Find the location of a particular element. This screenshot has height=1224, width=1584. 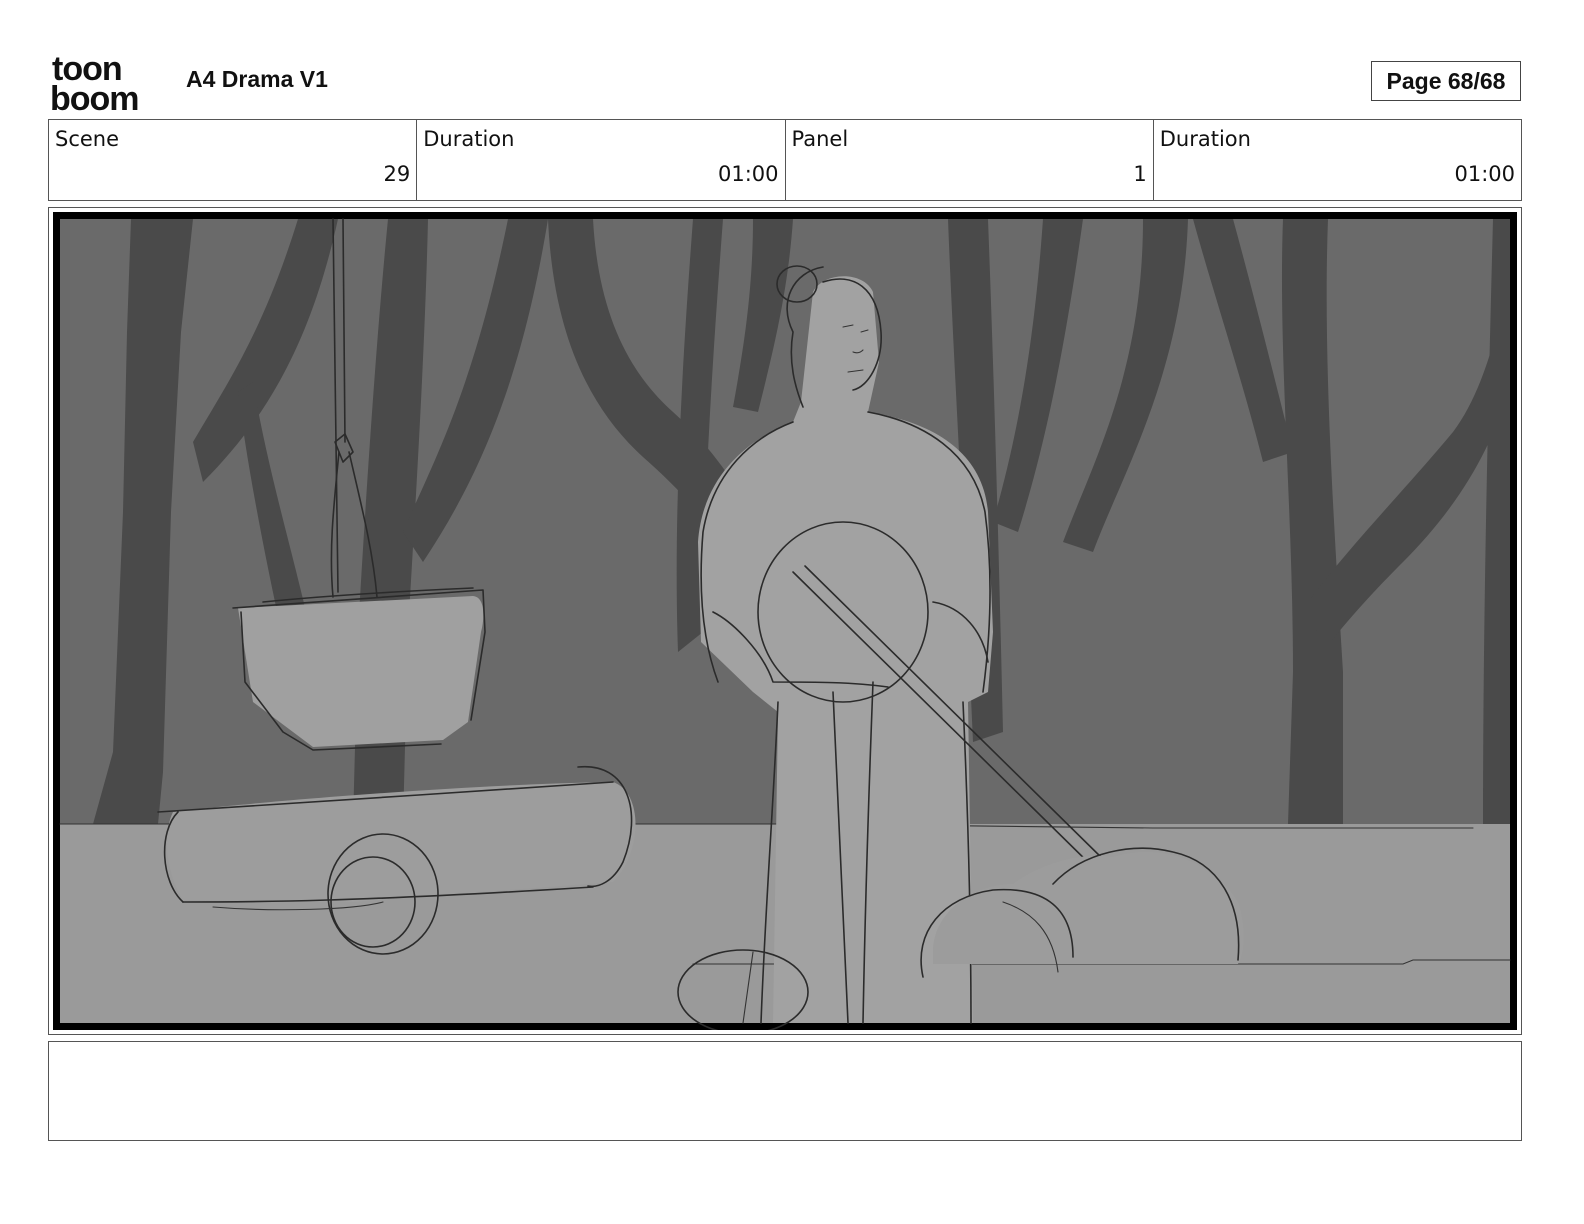

page-number: Page 68/68 is located at coordinates (1446, 81).